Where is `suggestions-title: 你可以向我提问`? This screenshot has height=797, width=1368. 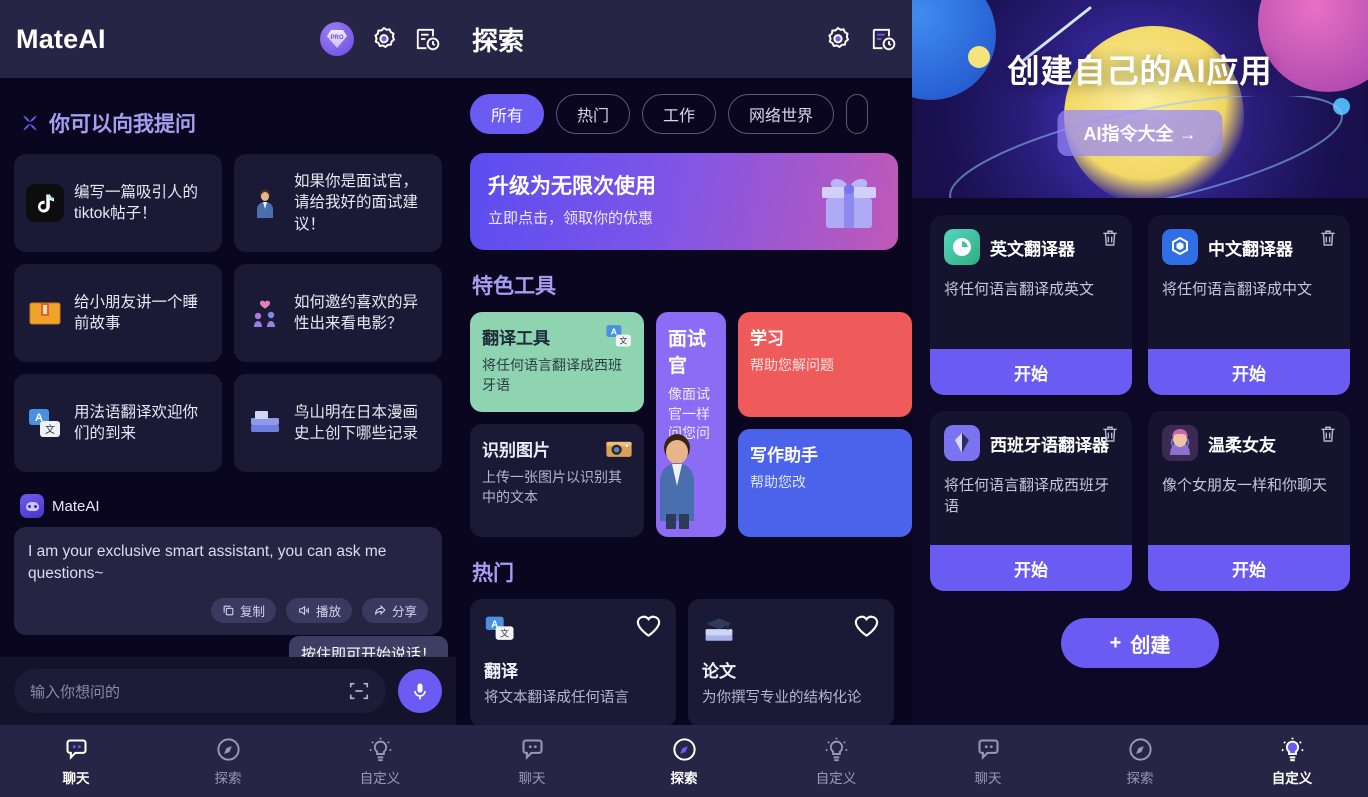 suggestions-title: 你可以向我提问 is located at coordinates (122, 124).